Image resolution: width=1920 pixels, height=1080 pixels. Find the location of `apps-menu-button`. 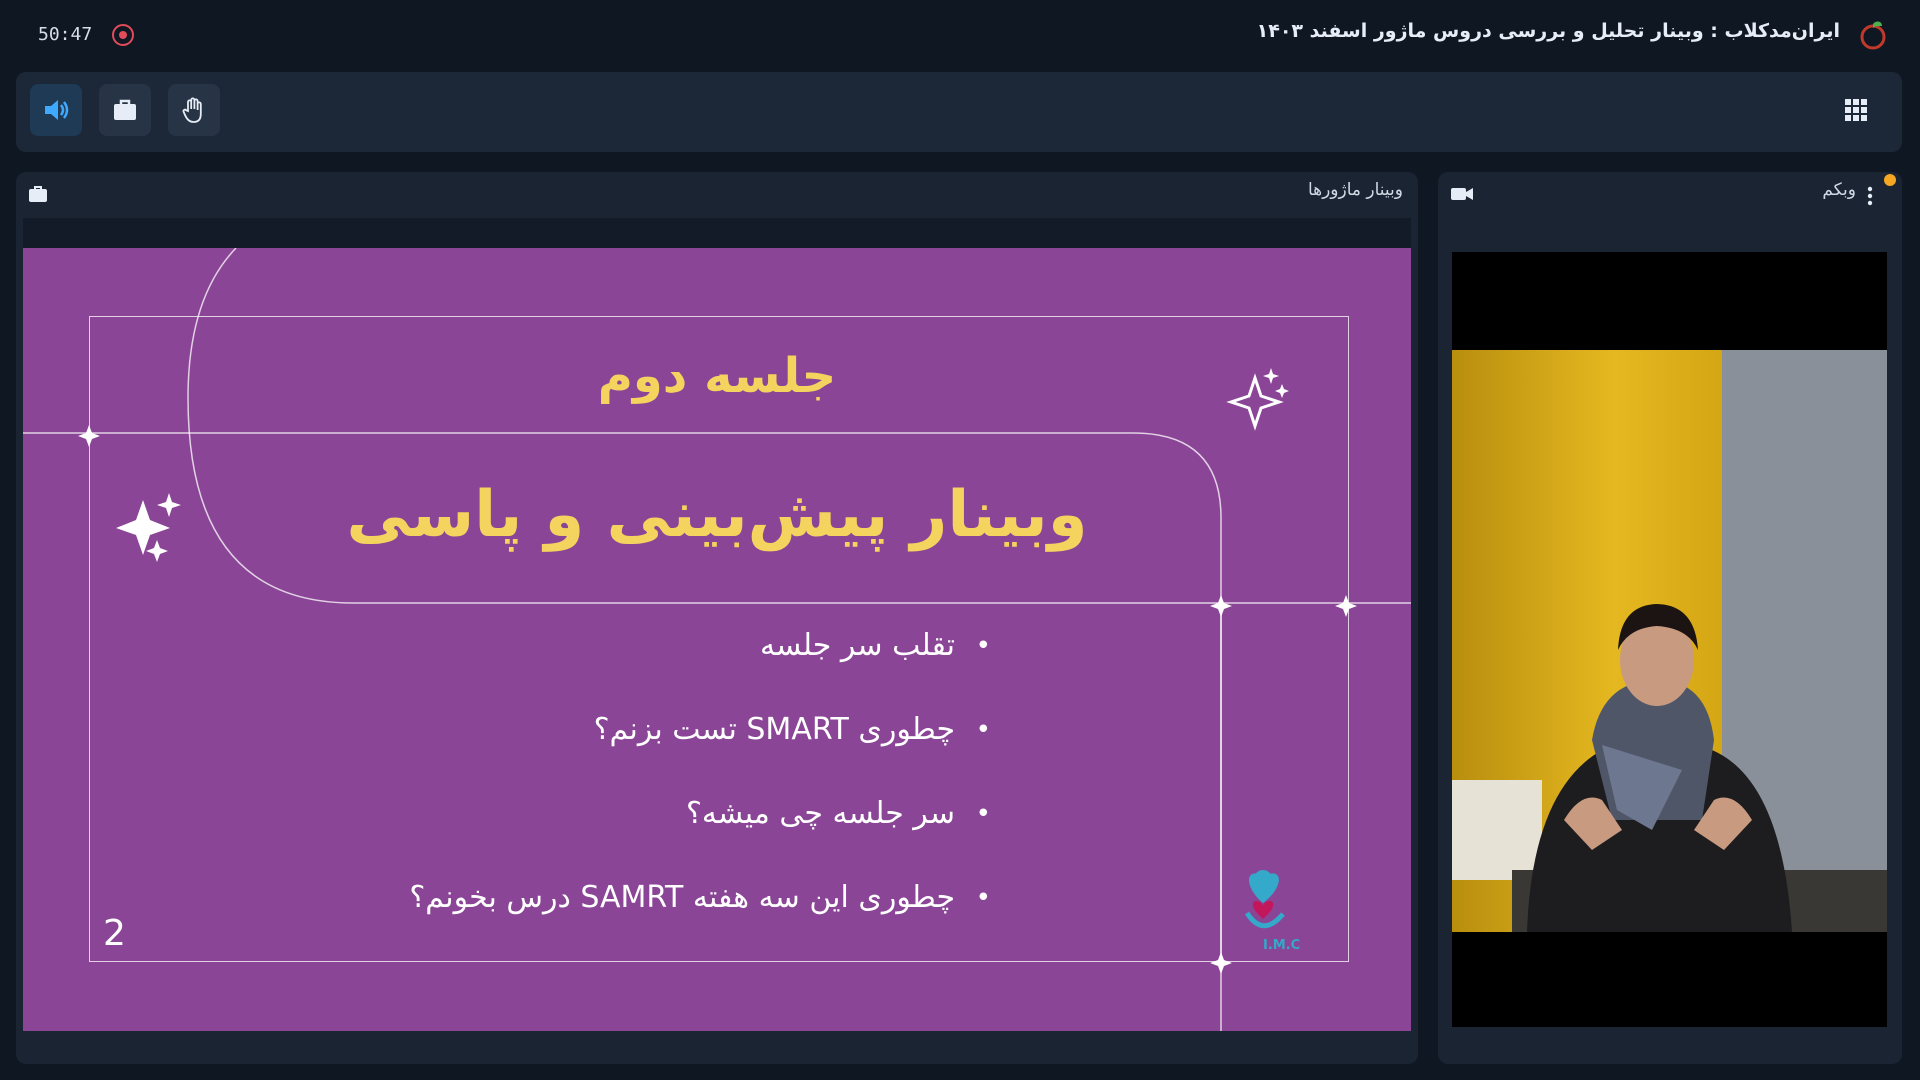

apps-menu-button is located at coordinates (1856, 110).